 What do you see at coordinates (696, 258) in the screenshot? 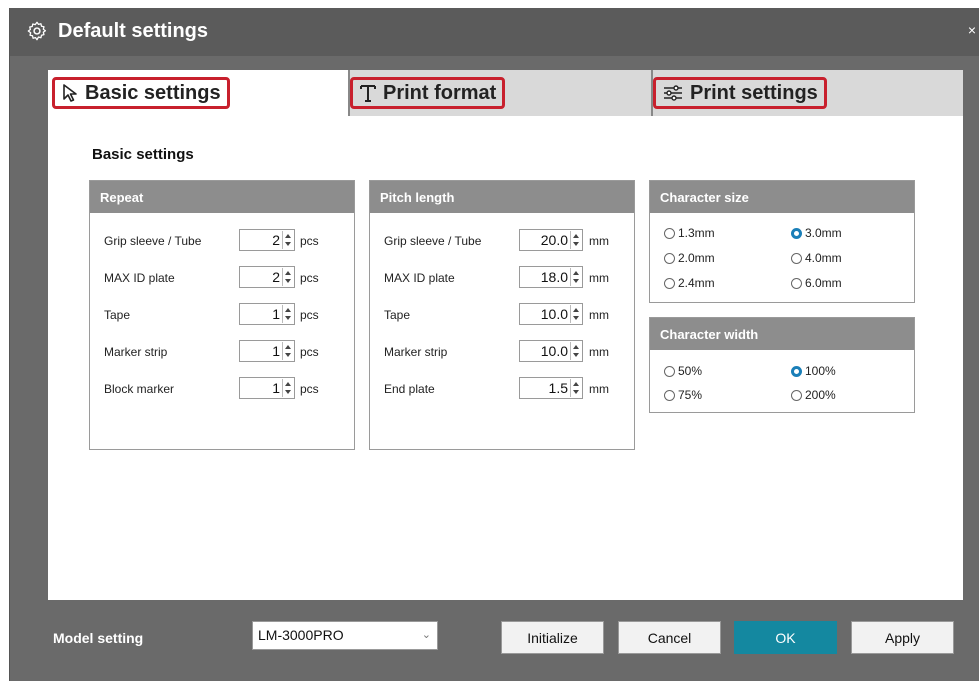
I see `radio-label: 2.0mm` at bounding box center [696, 258].